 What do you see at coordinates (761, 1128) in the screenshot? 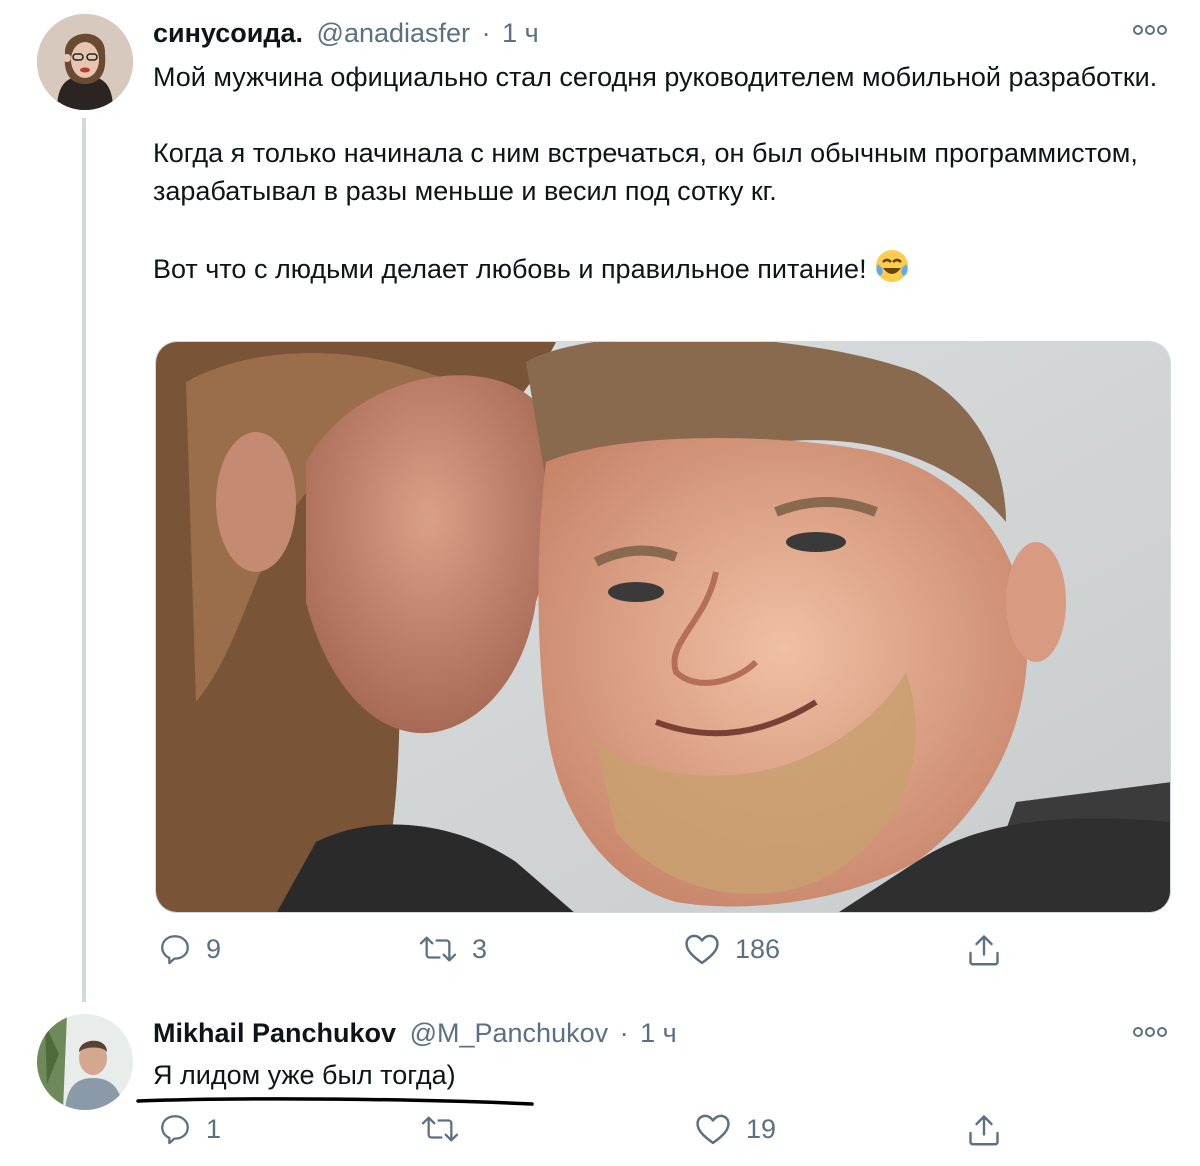
I see `reply-like-count: 19` at bounding box center [761, 1128].